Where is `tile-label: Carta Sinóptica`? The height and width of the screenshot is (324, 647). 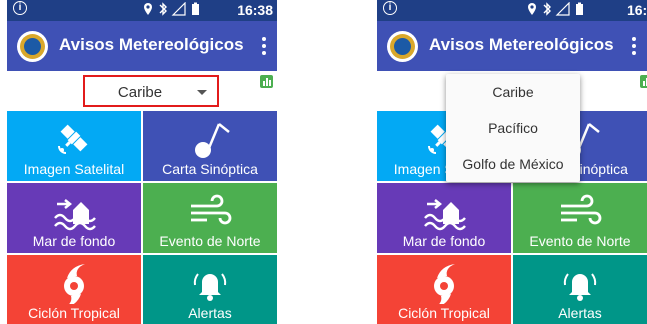
tile-label: Carta Sinóptica is located at coordinates (210, 169).